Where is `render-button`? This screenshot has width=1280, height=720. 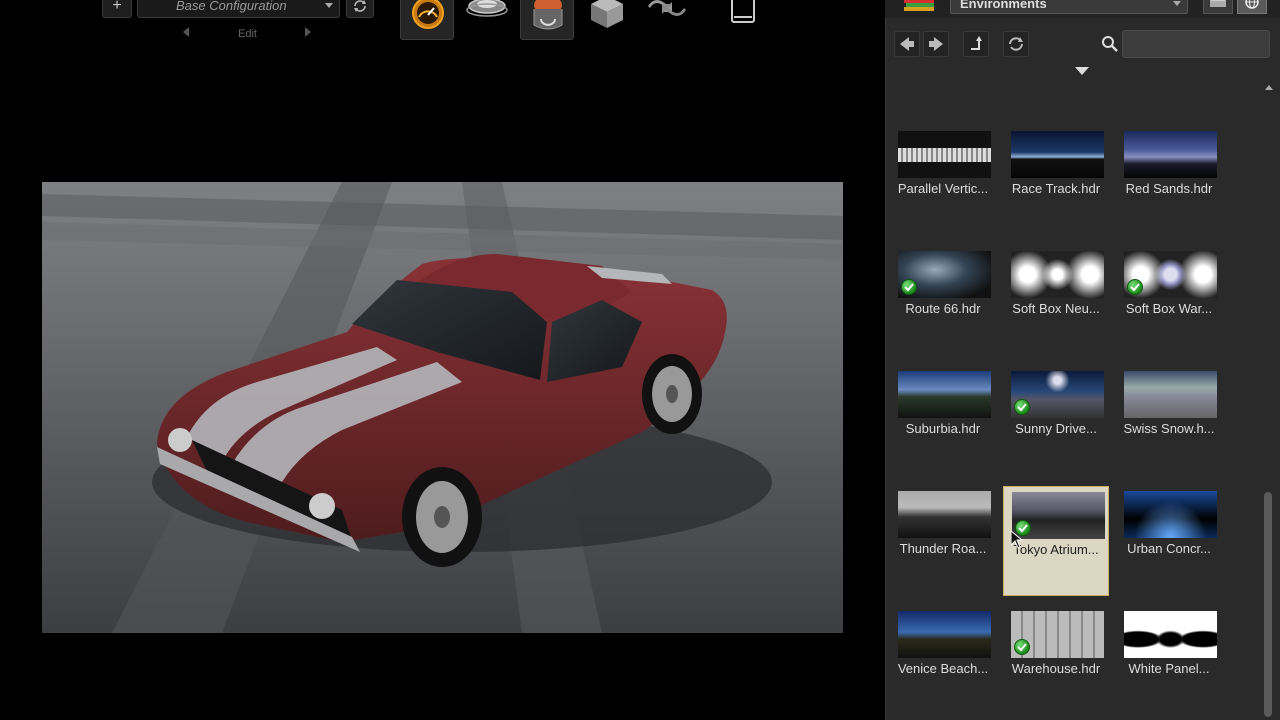
render-button is located at coordinates (547, 20).